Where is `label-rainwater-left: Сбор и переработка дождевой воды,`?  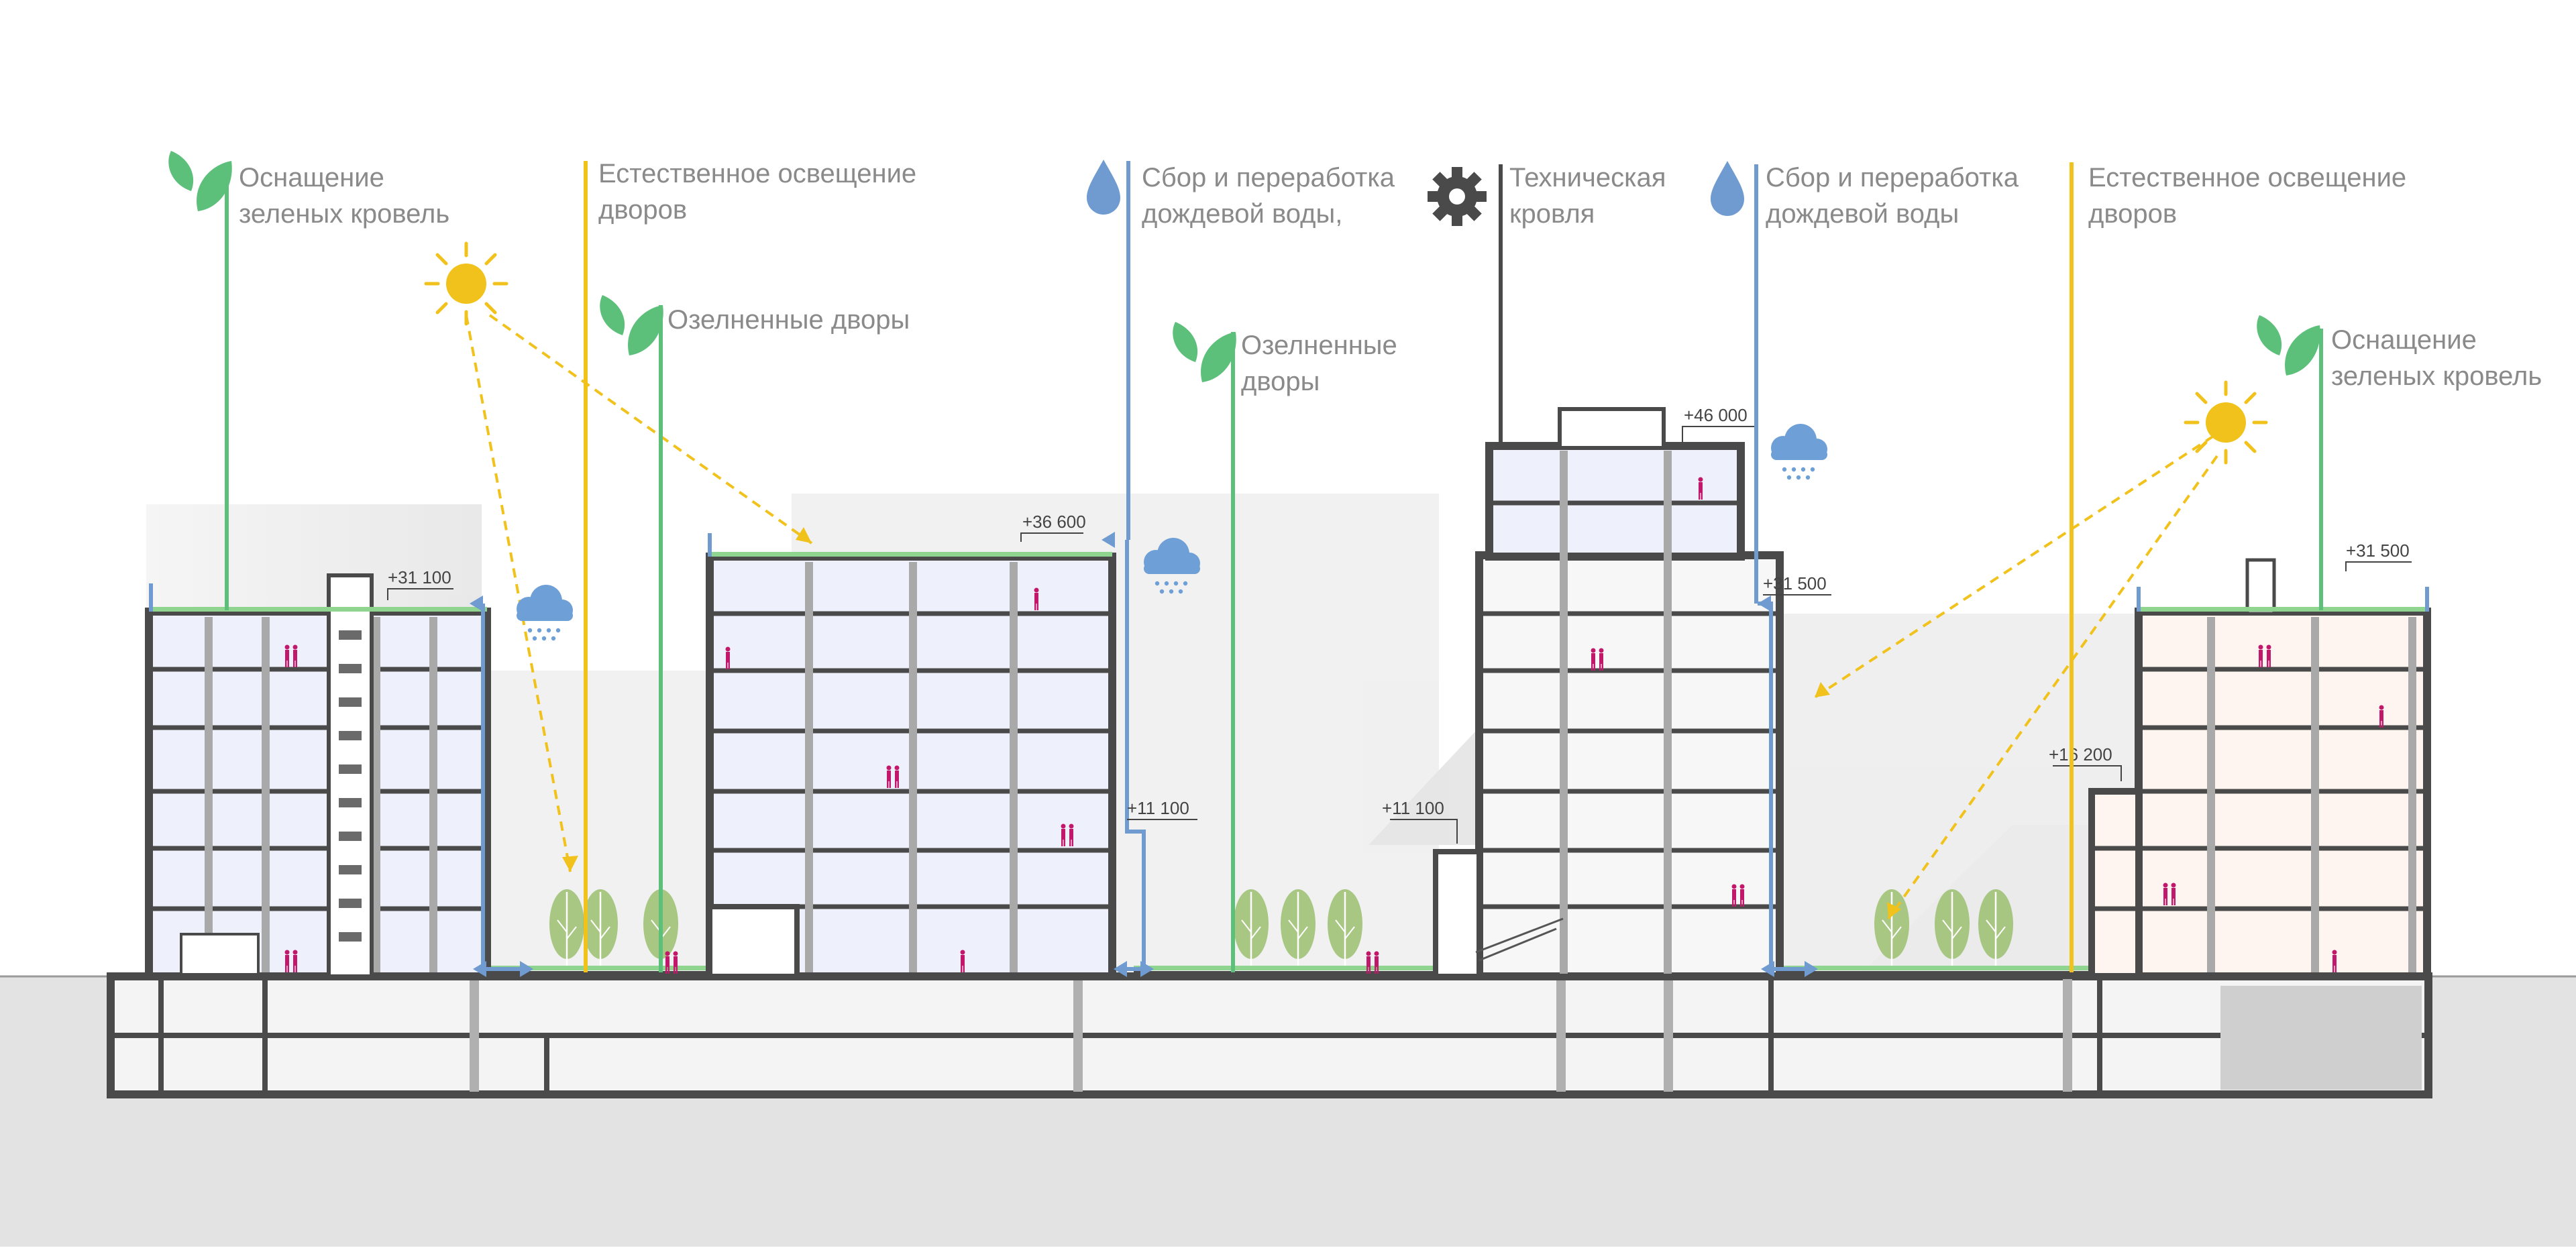
label-rainwater-left: Сбор и переработка дождевой воды, is located at coordinates (1268, 196).